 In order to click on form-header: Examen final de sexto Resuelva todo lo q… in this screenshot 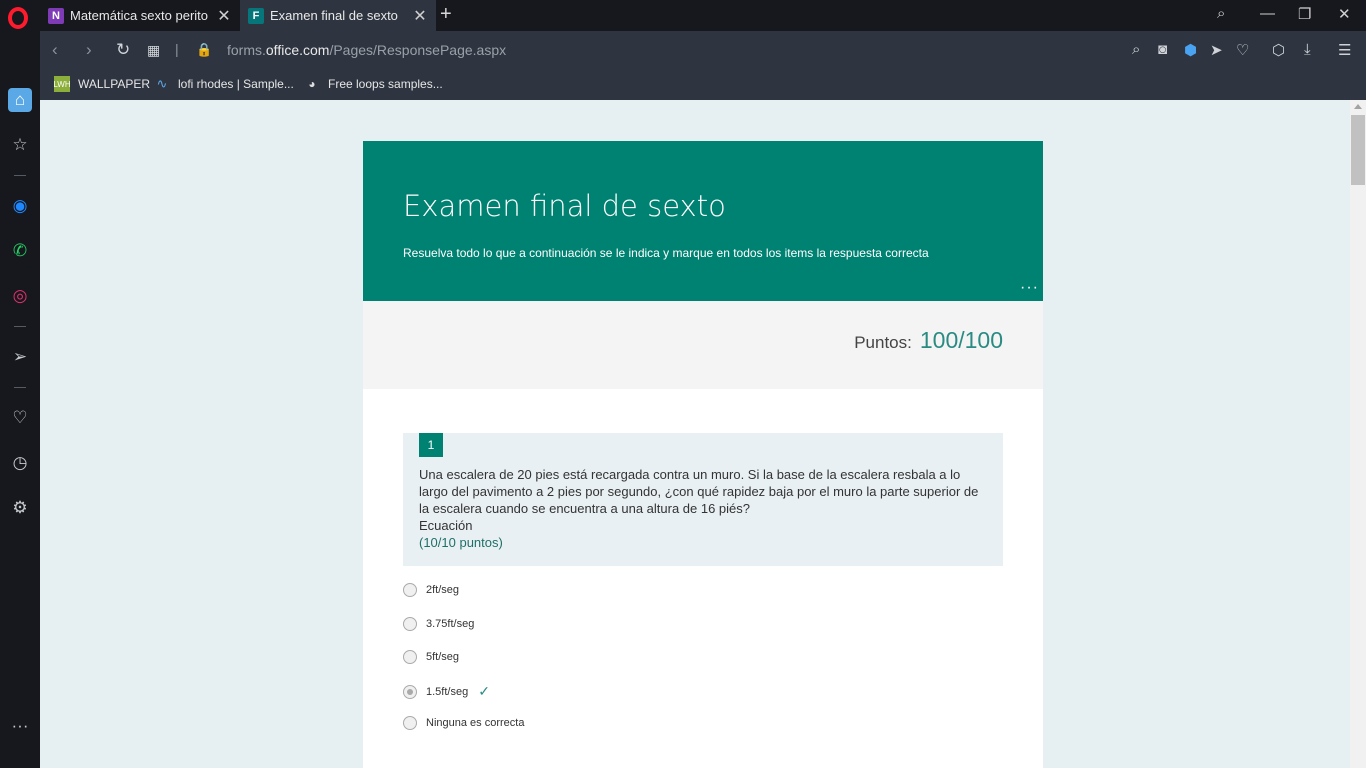, I will do `click(703, 221)`.